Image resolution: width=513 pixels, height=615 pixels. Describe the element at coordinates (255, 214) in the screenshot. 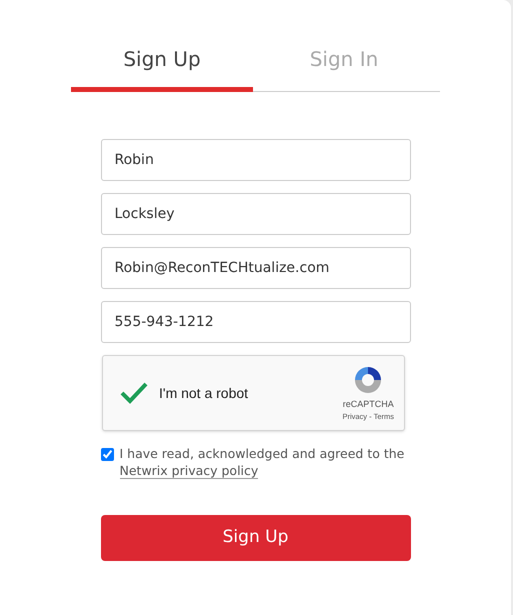

I see `input-field: Locksley` at that location.